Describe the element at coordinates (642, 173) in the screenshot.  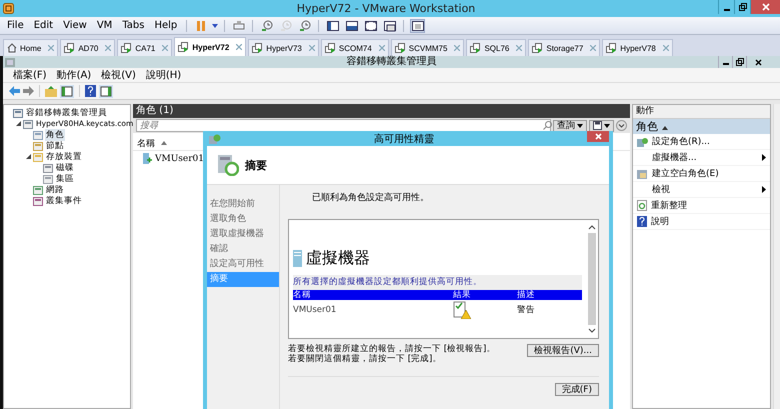
I see `create-icon` at that location.